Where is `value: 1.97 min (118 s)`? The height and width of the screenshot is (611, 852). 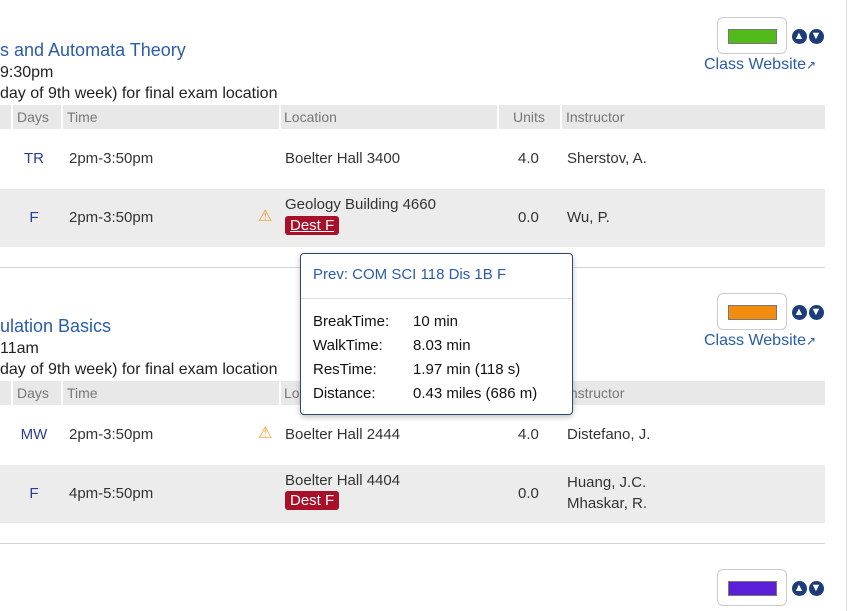
value: 1.97 min (118 s) is located at coordinates (467, 369).